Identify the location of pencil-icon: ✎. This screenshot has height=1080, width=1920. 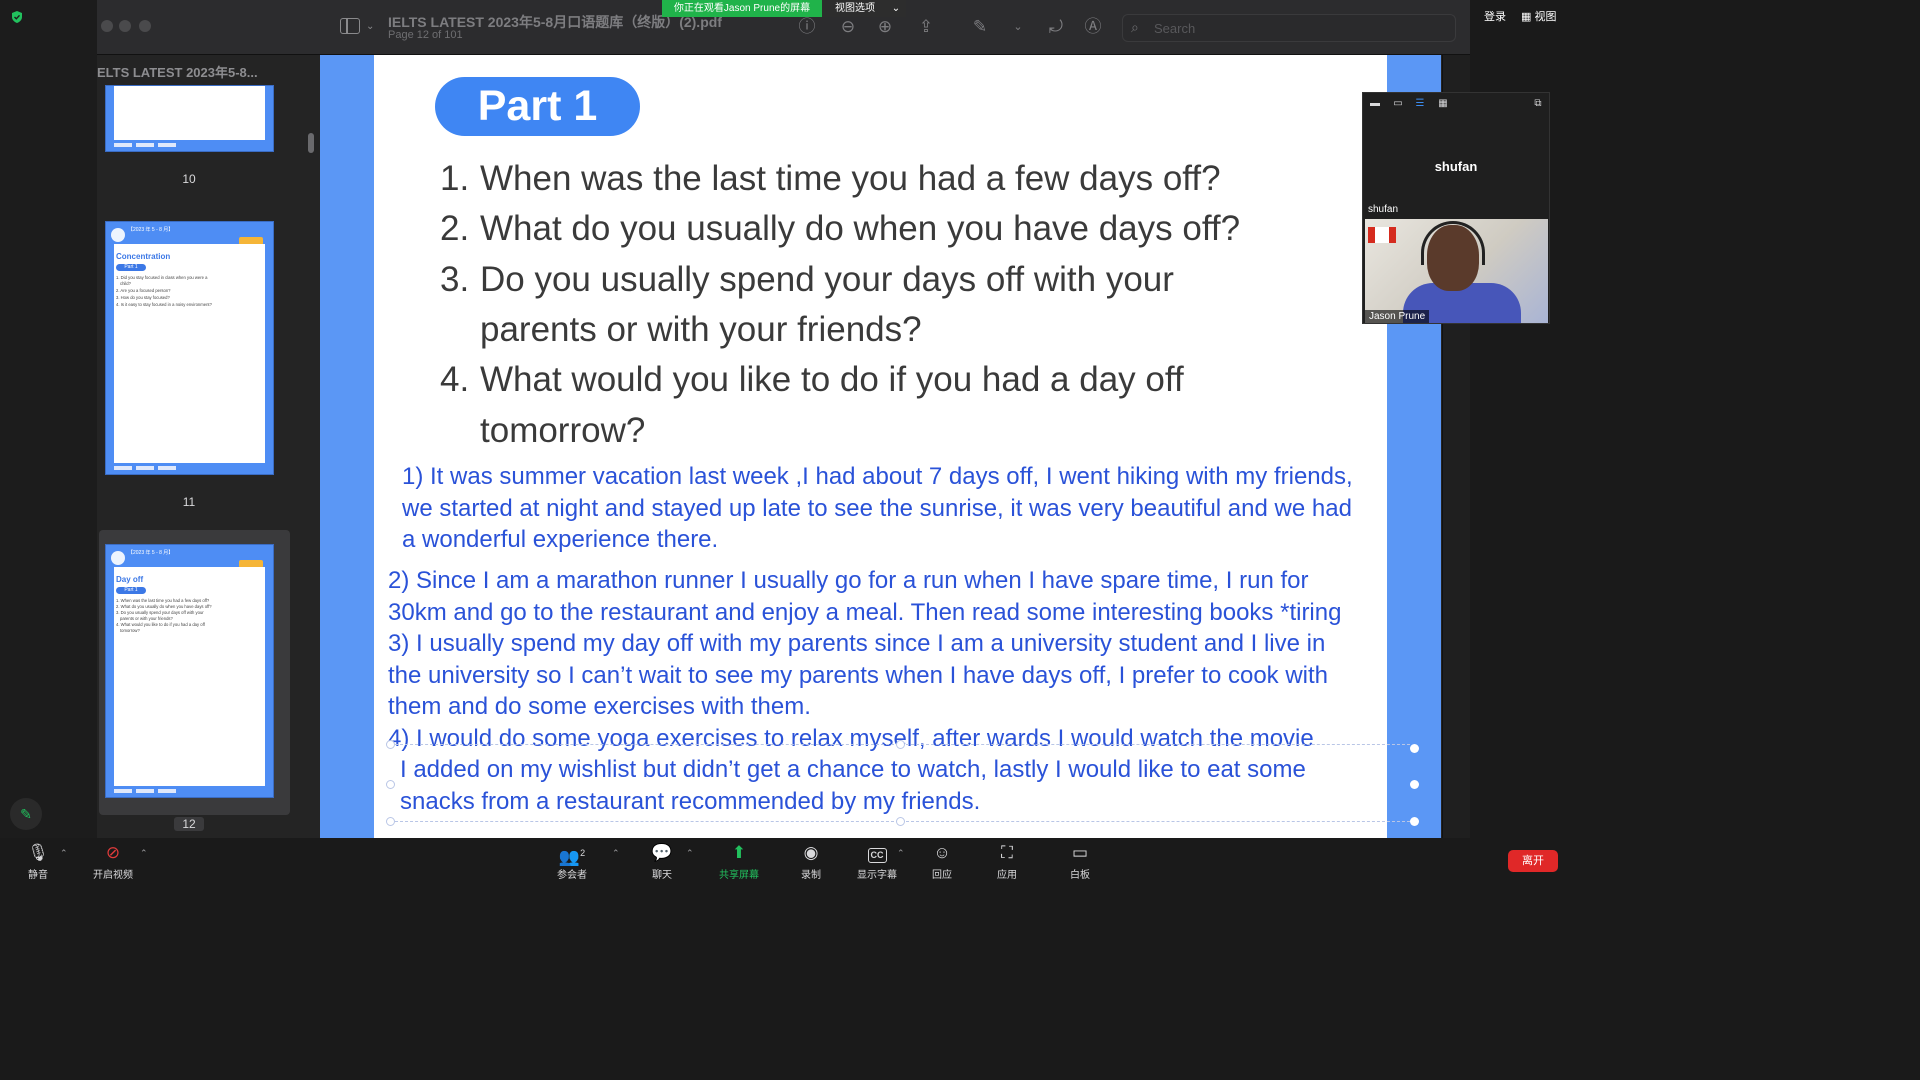
(26, 814).